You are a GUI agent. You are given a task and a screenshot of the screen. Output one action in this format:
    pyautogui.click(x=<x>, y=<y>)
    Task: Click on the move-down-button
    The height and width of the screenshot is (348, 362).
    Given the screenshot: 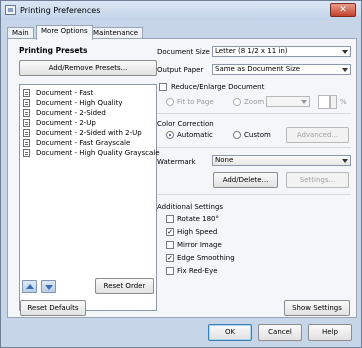 What is the action you would take?
    pyautogui.click(x=48, y=286)
    